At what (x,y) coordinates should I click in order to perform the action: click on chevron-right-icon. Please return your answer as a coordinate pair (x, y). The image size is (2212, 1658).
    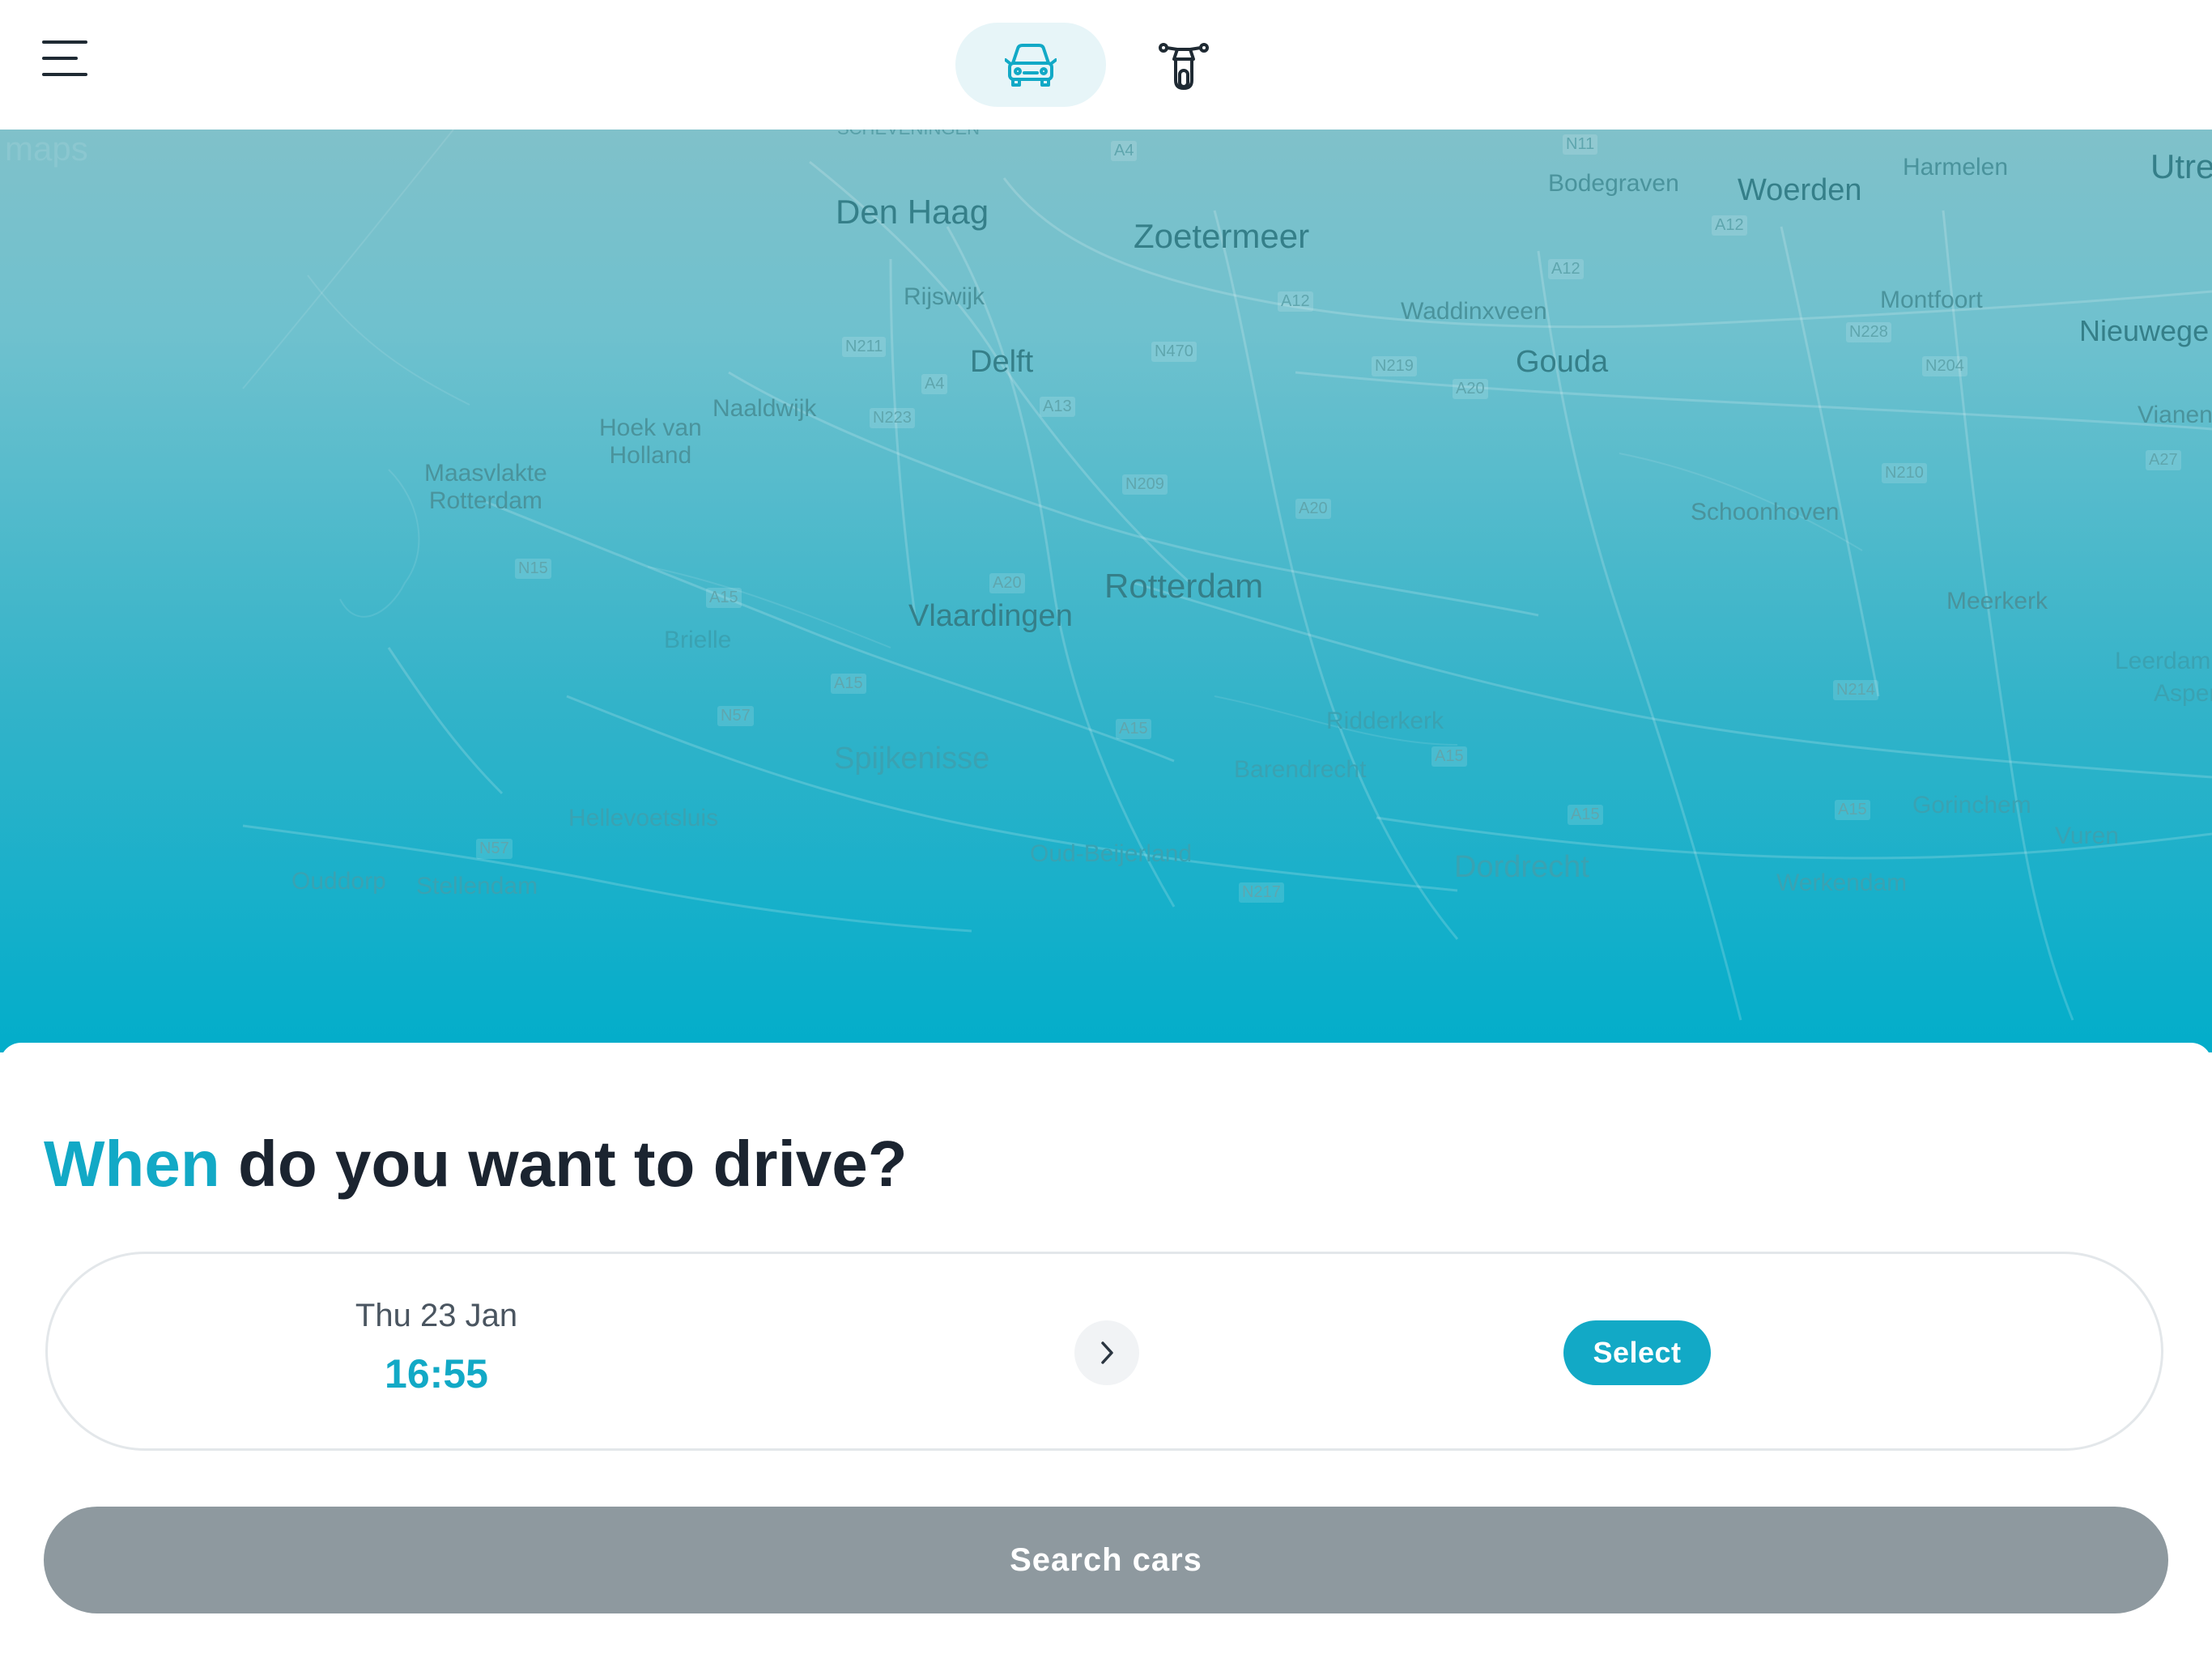
    Looking at the image, I should click on (1107, 1352).